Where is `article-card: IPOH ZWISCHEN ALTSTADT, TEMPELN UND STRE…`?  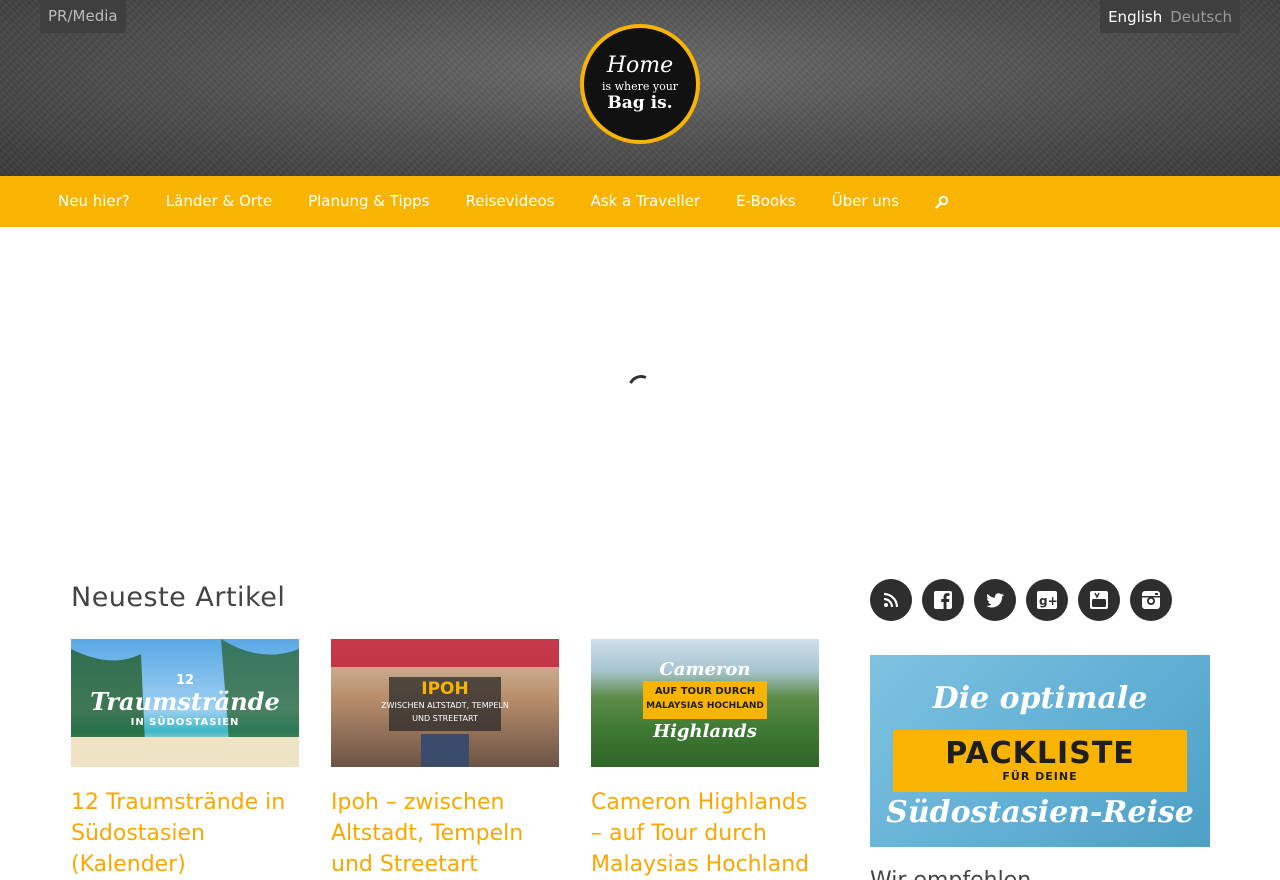 article-card: IPOH ZWISCHEN ALTSTADT, TEMPELN UND STRE… is located at coordinates (445, 759).